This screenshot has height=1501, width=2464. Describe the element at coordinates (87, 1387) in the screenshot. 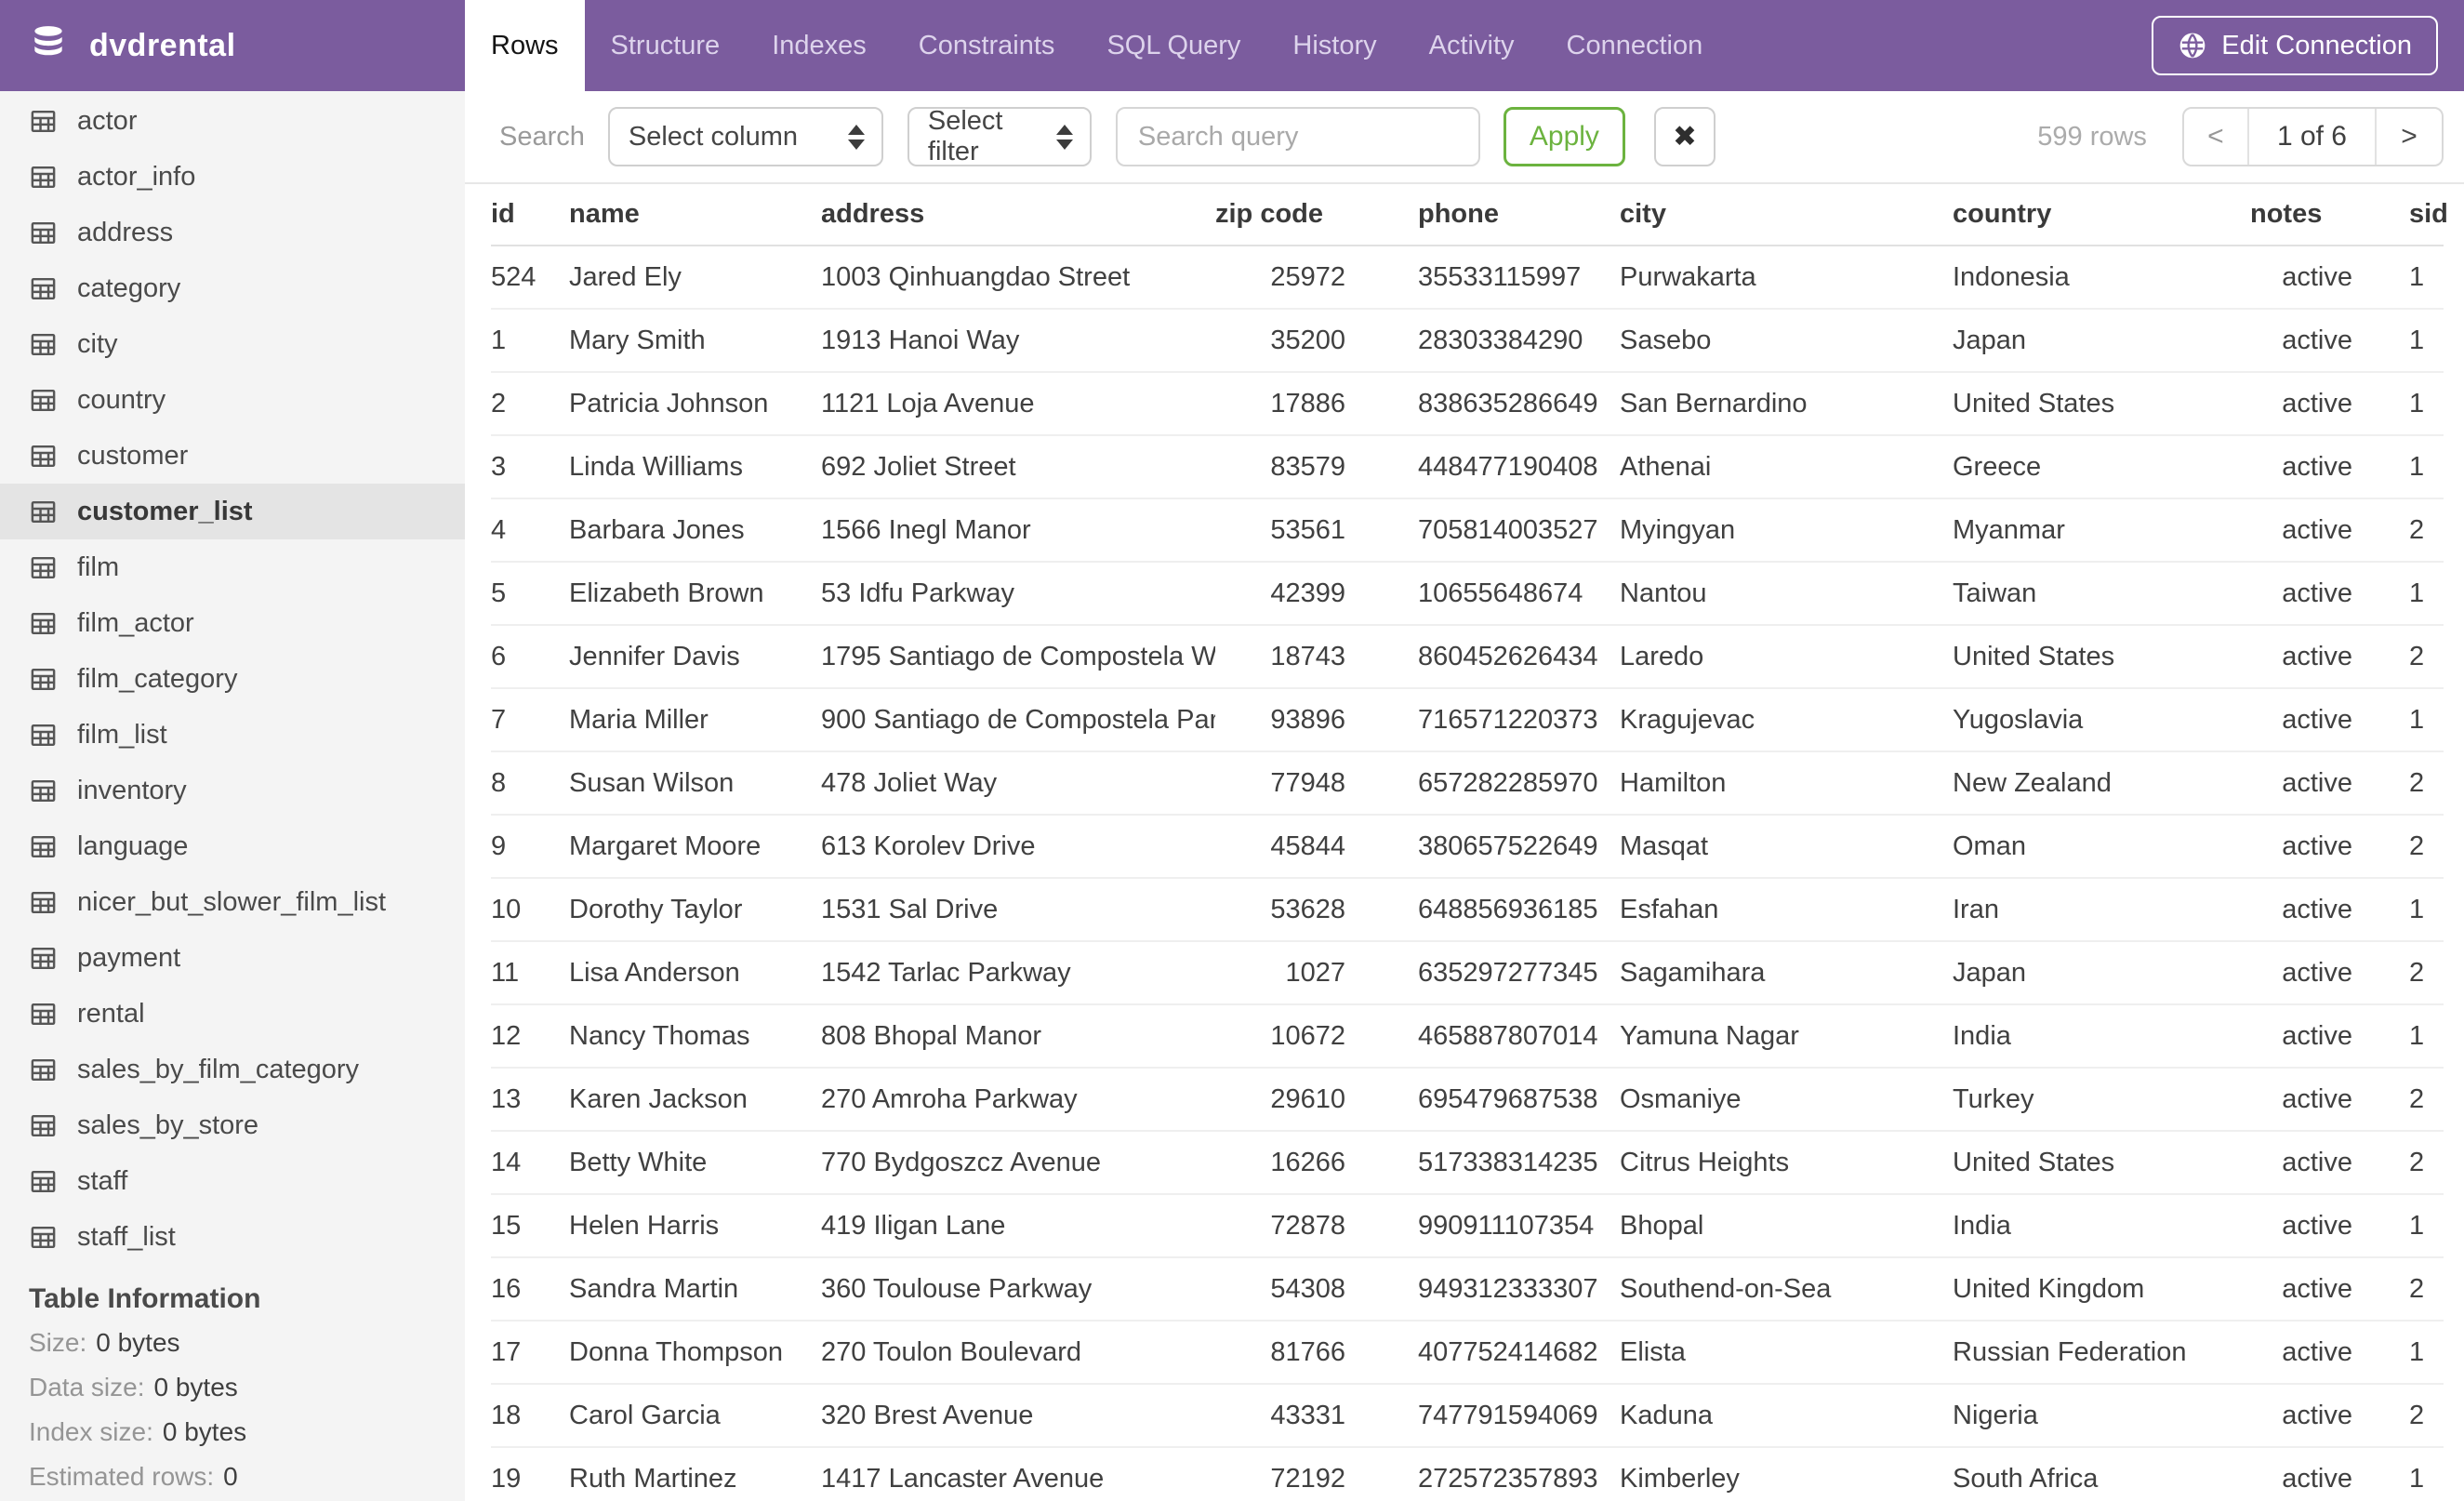

I see `info-label: Data size:` at that location.